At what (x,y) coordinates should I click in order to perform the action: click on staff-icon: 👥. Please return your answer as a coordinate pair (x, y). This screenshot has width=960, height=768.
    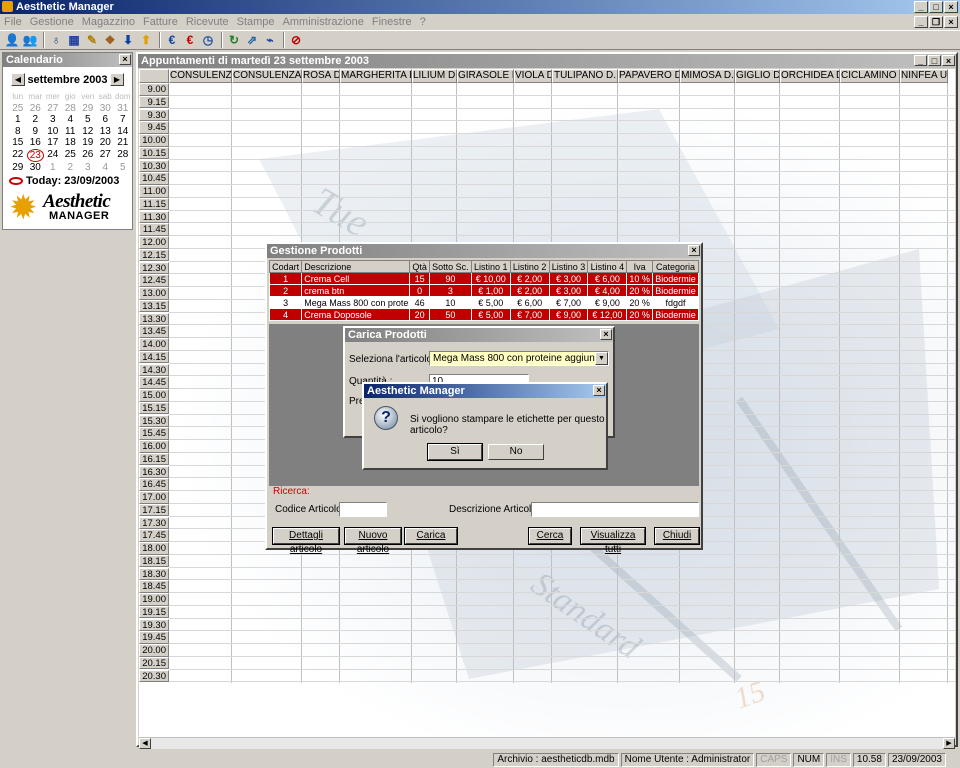
    Looking at the image, I should click on (30, 40).